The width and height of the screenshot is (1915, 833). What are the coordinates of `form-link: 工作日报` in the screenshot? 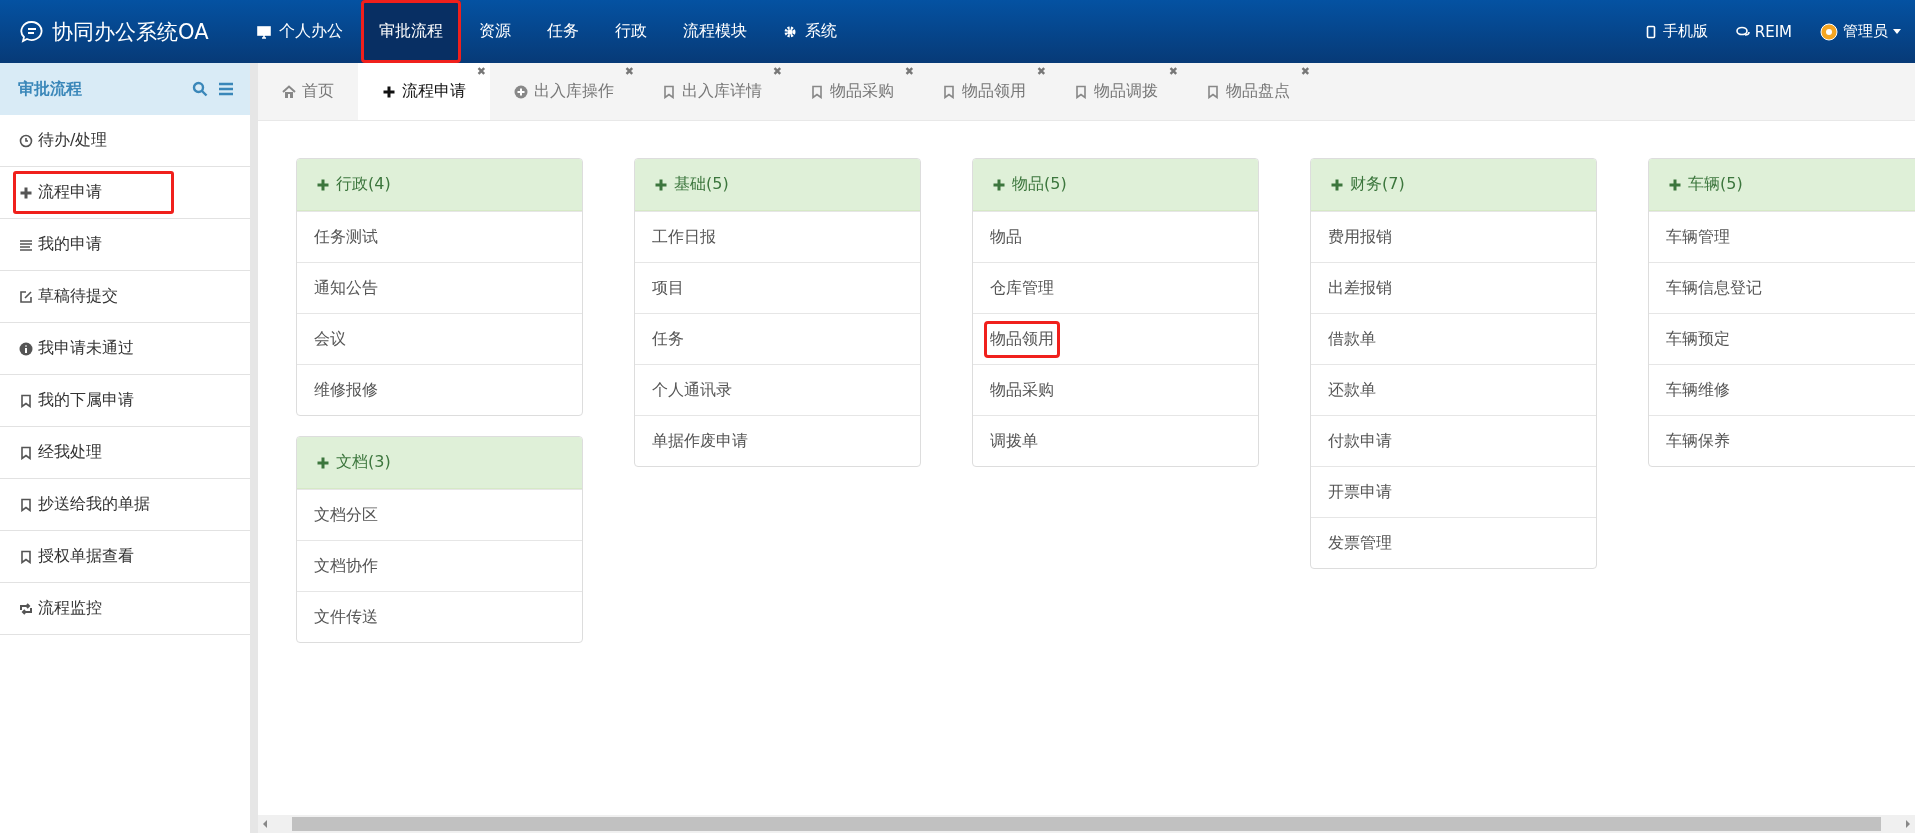 It's located at (684, 237).